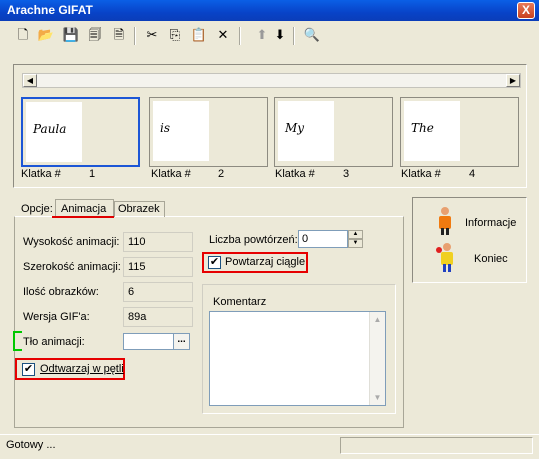  Describe the element at coordinates (377, 397) in the screenshot. I see `scroll-down-icon: ▼` at that location.